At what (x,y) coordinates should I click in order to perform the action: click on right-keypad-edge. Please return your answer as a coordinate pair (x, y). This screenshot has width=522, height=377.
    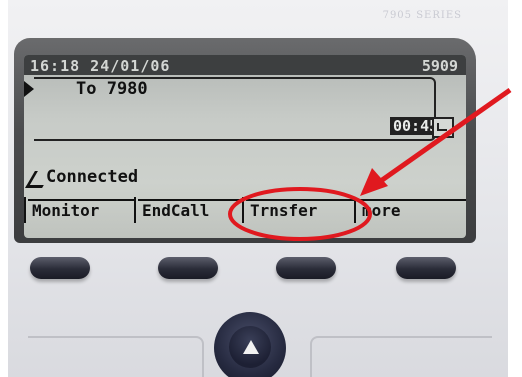
    Looking at the image, I should click on (401, 356).